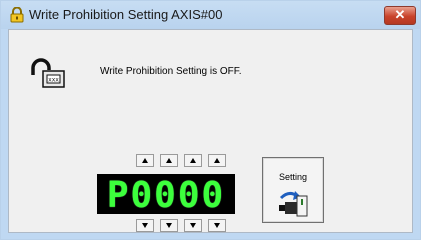 This screenshot has width=421, height=240. Describe the element at coordinates (293, 204) in the screenshot. I see `write-setting-icon` at that location.